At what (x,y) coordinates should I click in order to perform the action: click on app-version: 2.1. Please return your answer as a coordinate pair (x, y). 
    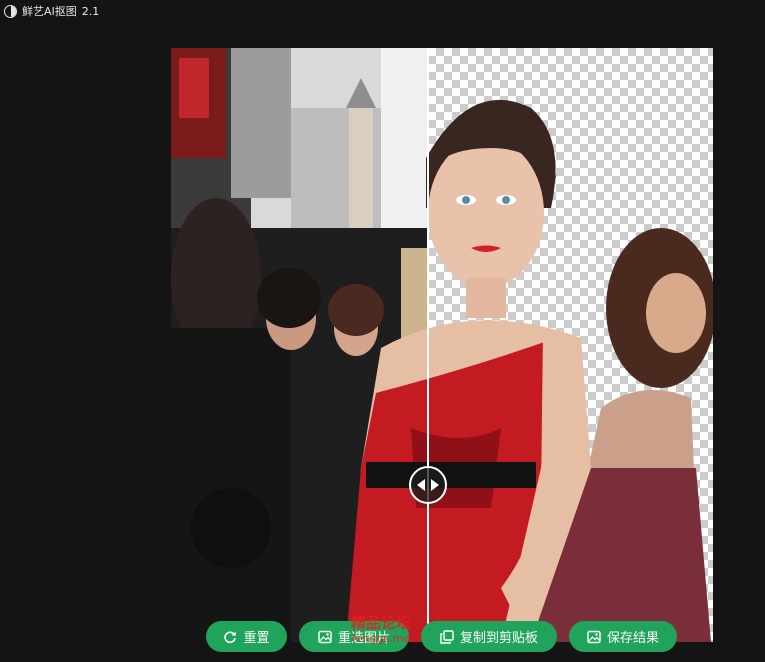
    Looking at the image, I should click on (90, 11).